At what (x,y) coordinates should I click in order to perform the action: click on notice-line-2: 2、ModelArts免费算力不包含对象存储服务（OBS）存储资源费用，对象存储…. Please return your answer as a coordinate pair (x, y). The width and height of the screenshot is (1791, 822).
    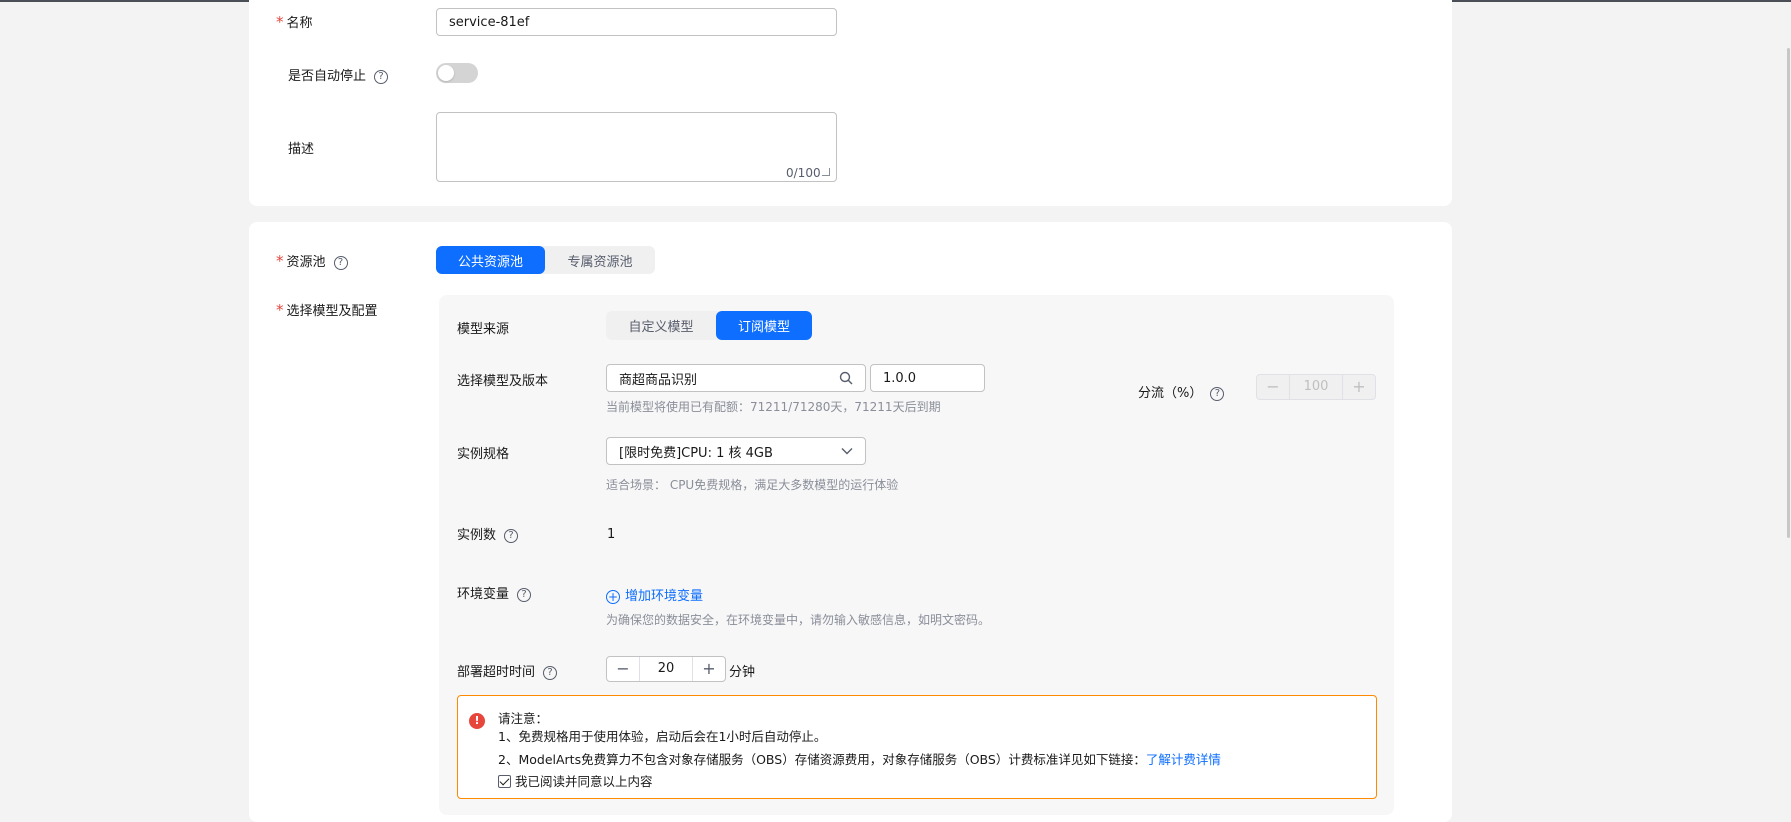
    Looking at the image, I should click on (859, 759).